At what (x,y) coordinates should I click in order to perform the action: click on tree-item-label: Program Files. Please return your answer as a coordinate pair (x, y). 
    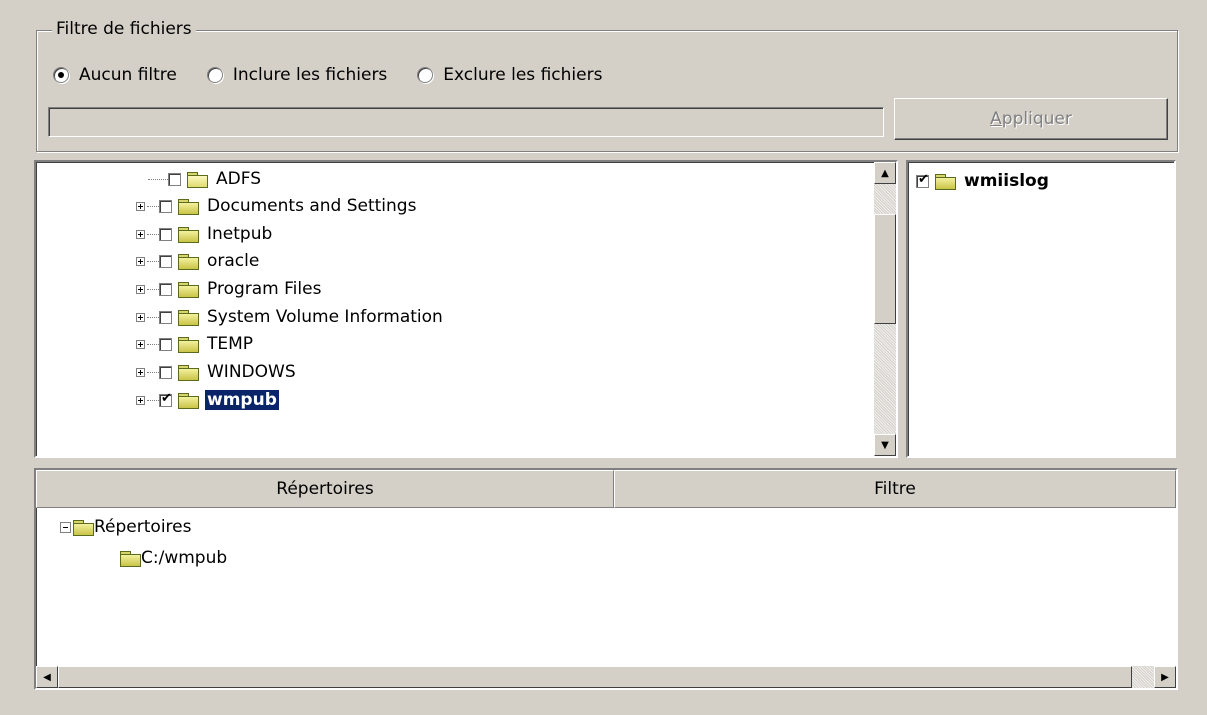
    Looking at the image, I should click on (264, 289).